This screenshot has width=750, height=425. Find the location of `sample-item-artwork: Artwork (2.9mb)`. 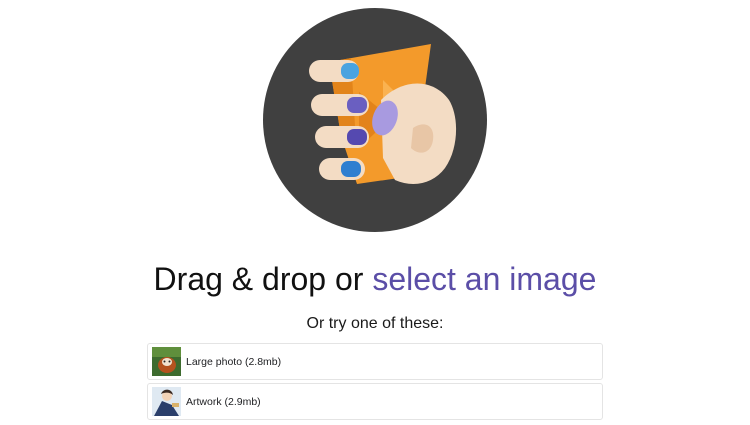

sample-item-artwork: Artwork (2.9mb) is located at coordinates (375, 401).